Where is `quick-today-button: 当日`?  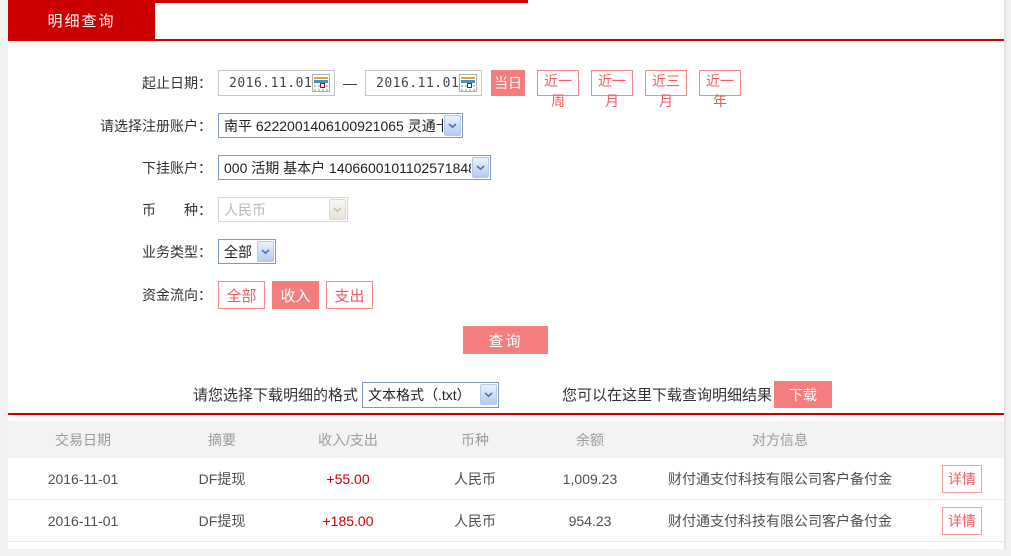
quick-today-button: 当日 is located at coordinates (508, 83).